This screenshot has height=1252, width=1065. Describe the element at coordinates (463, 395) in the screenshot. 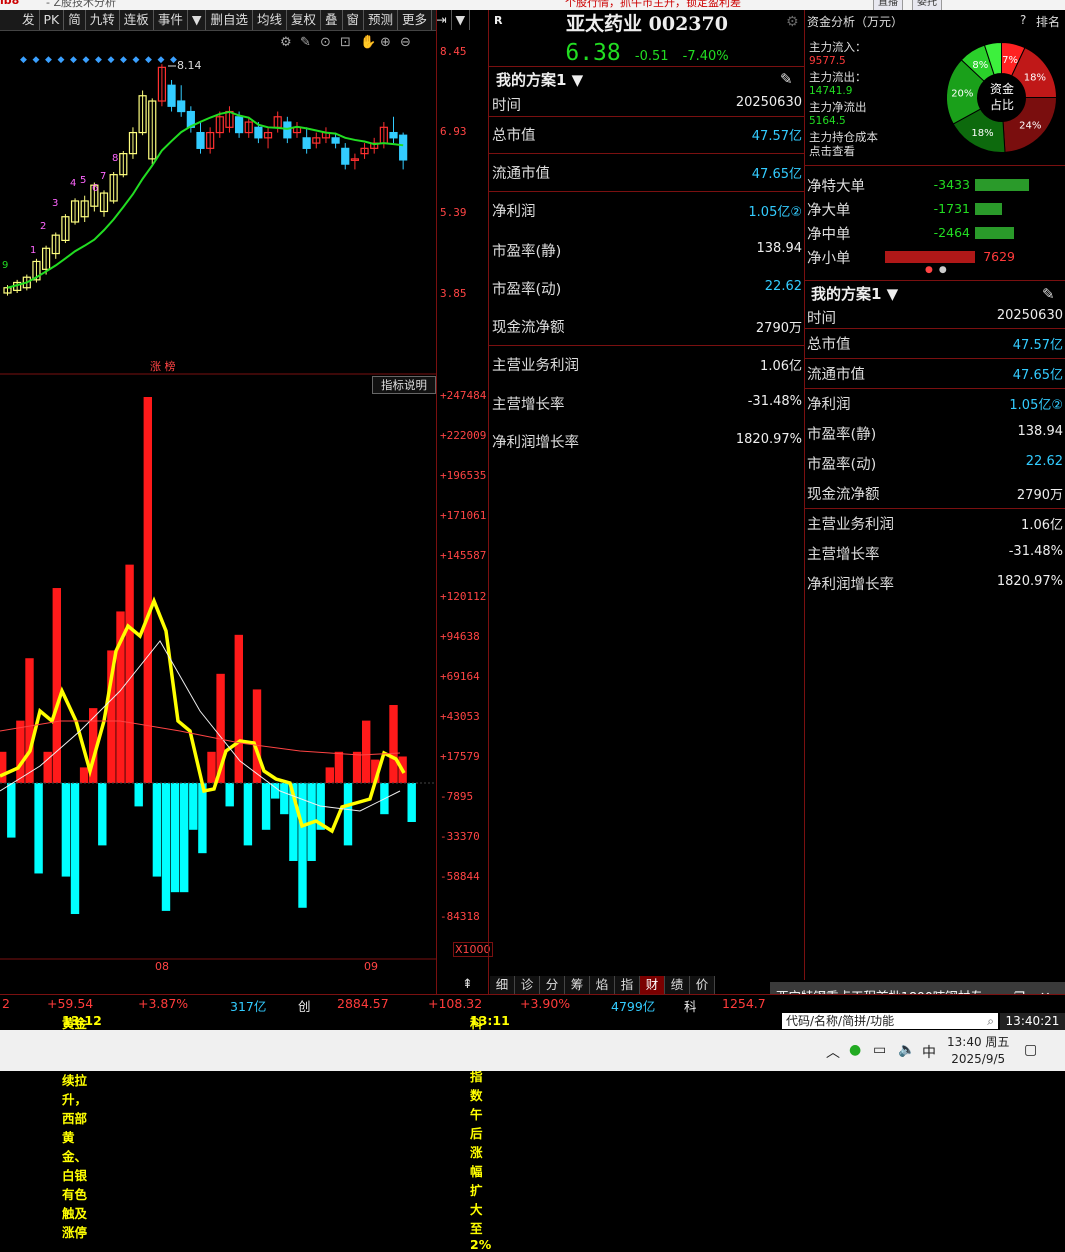

I see `volume-tick: +247484` at that location.